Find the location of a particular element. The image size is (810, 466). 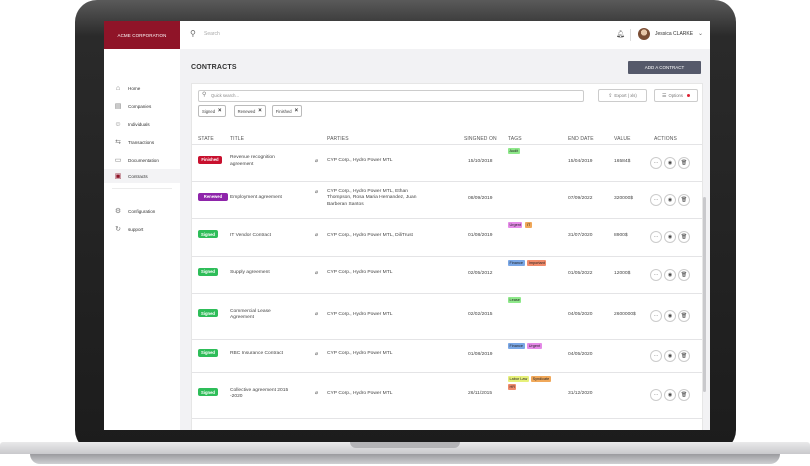

sidebar-item-support: ↻ support is located at coordinates (142, 229).